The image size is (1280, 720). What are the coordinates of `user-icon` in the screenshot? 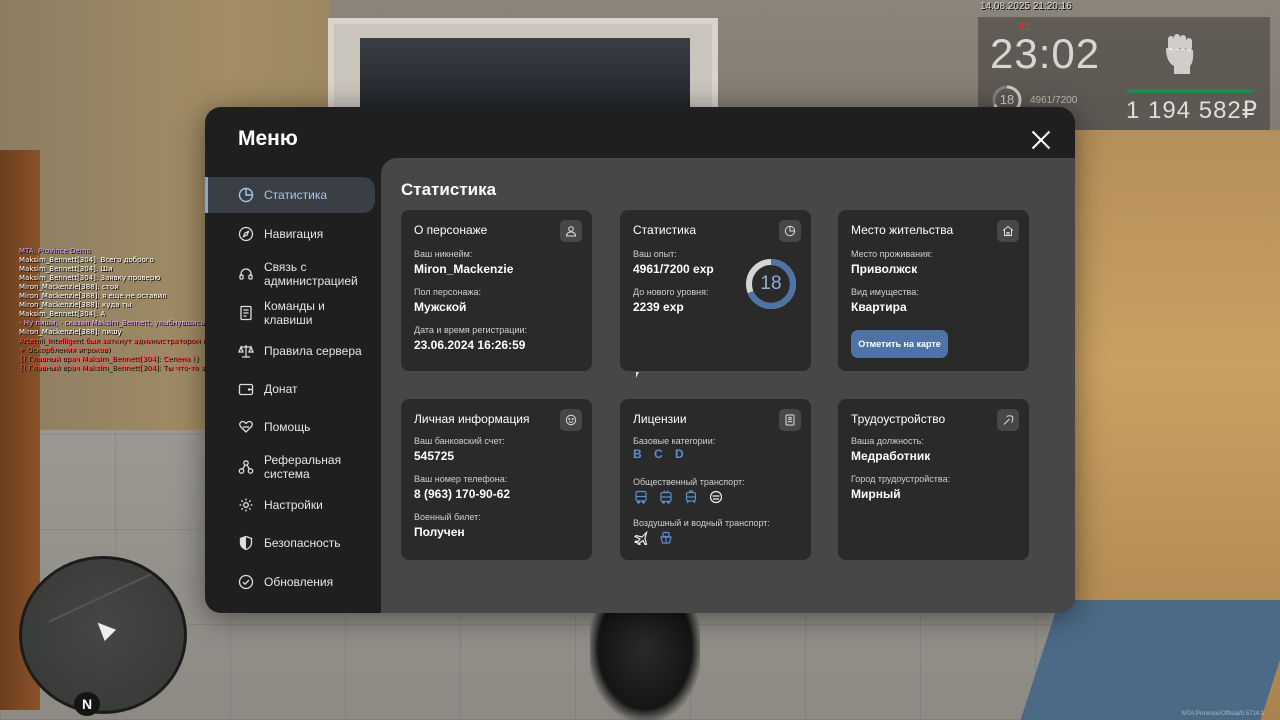 It's located at (571, 231).